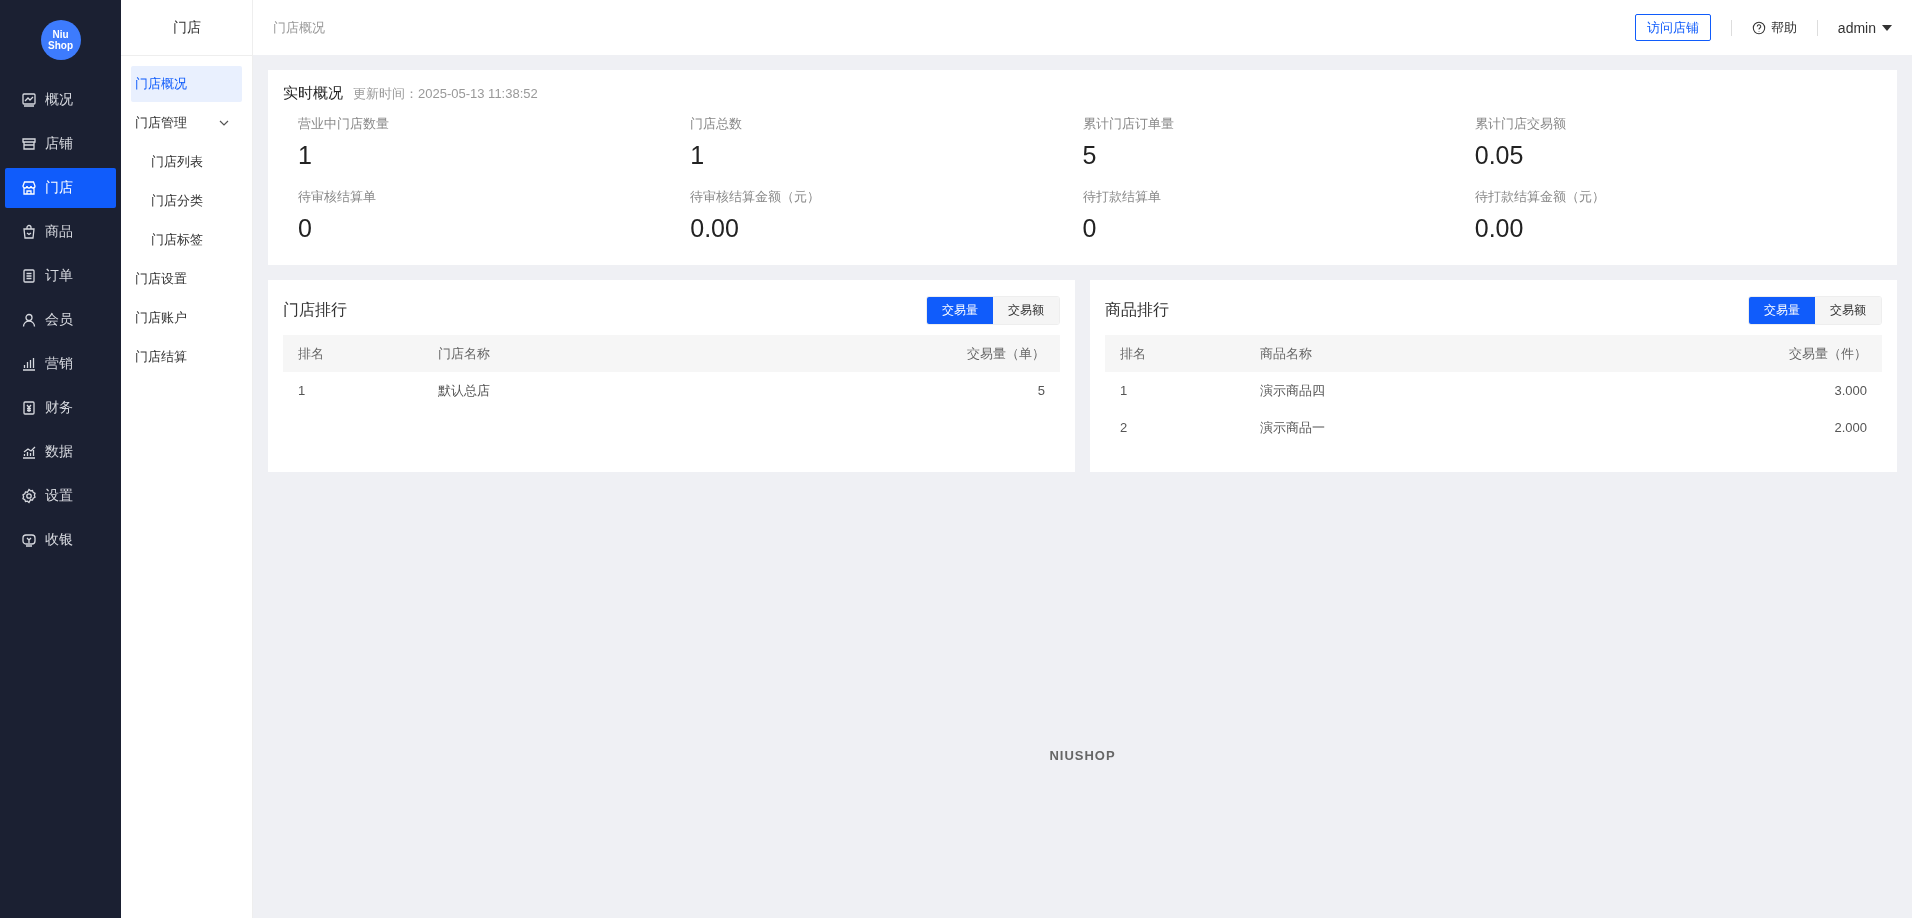  What do you see at coordinates (315, 310) in the screenshot?
I see `section-title: 门店排行` at bounding box center [315, 310].